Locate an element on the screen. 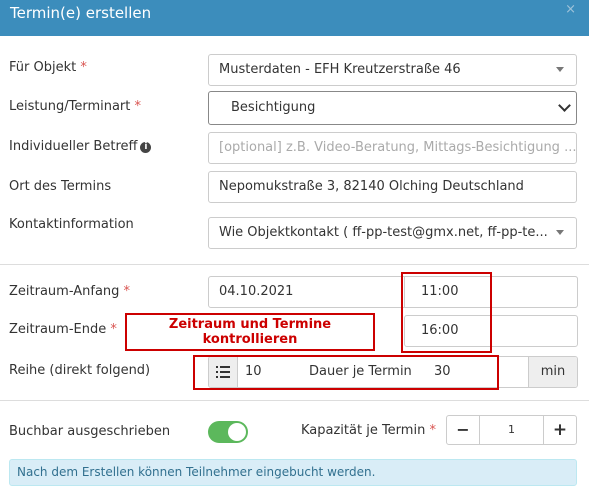 This screenshot has height=487, width=589. leistung-value: Besichtigung is located at coordinates (273, 107).